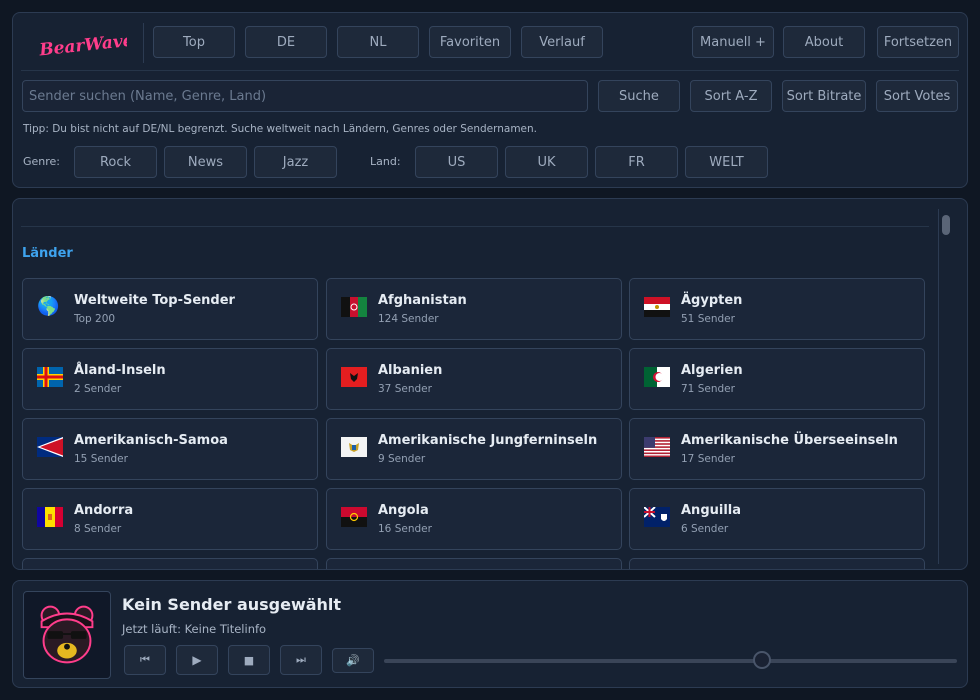 This screenshot has width=980, height=700. What do you see at coordinates (170, 519) in the screenshot?
I see `country-card: Andorra 8 Sender` at bounding box center [170, 519].